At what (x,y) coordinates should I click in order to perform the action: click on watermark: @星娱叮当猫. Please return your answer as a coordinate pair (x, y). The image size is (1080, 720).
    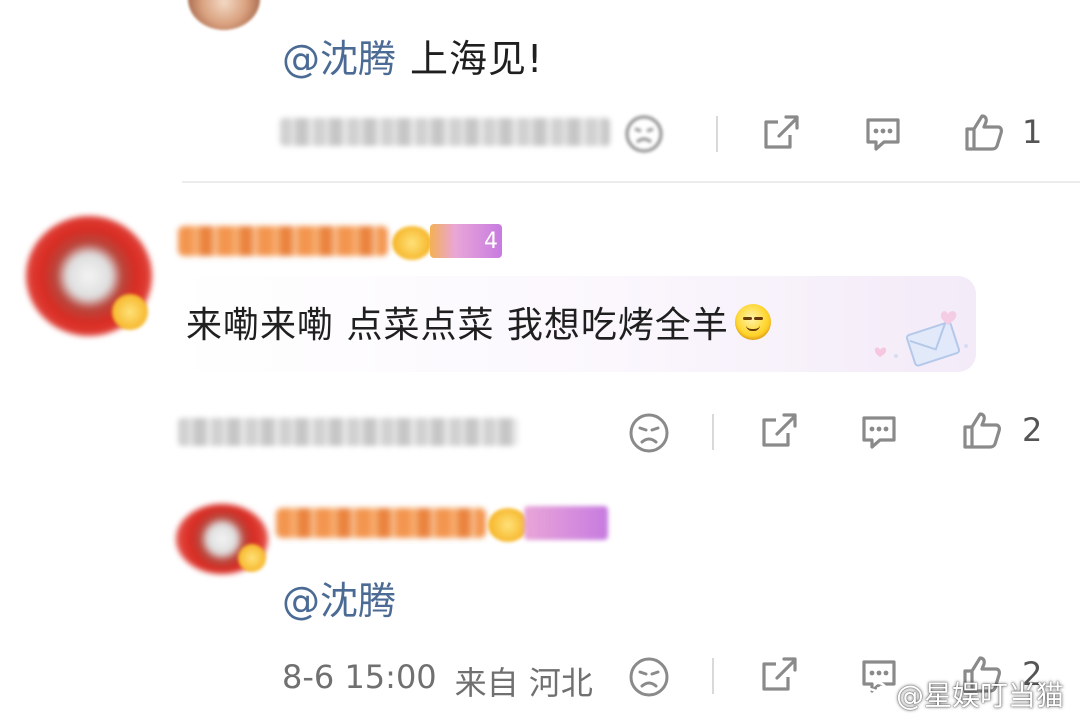
    Looking at the image, I should click on (957, 694).